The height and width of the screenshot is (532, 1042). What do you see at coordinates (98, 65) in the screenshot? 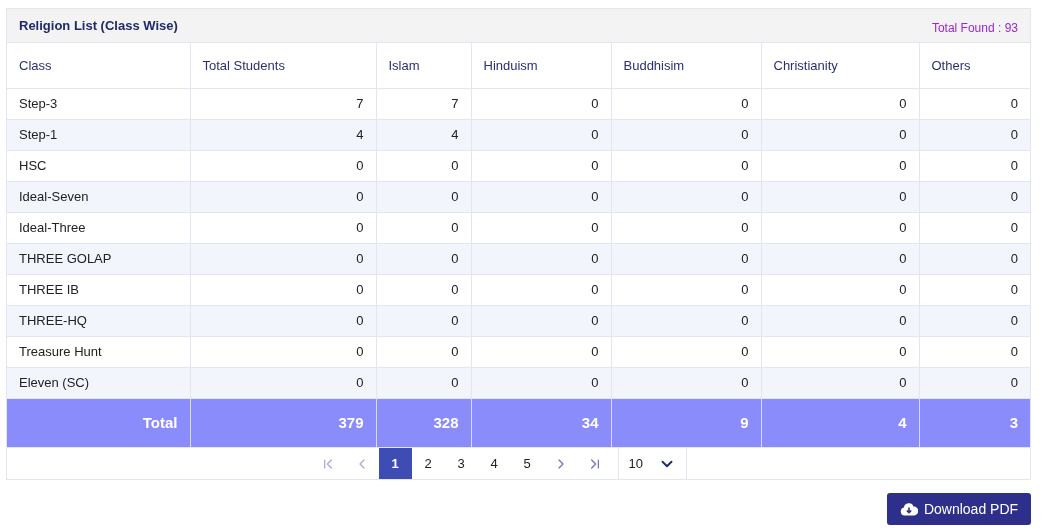
I see `column-header: Class` at bounding box center [98, 65].